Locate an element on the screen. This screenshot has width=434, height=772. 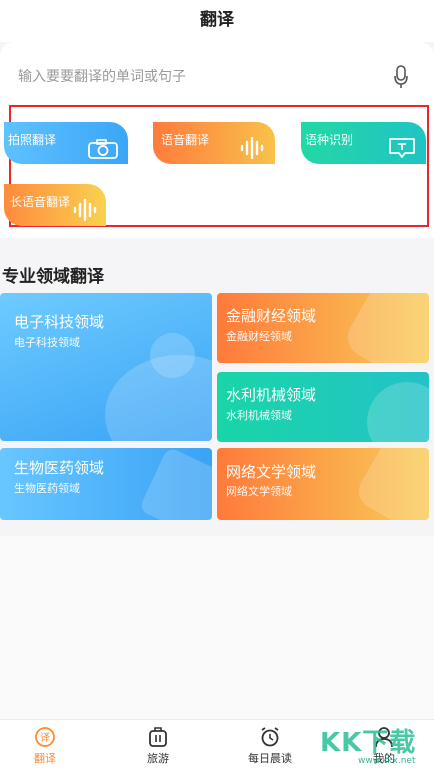
tab-translate: 译 翻译 is located at coordinates (45, 746).